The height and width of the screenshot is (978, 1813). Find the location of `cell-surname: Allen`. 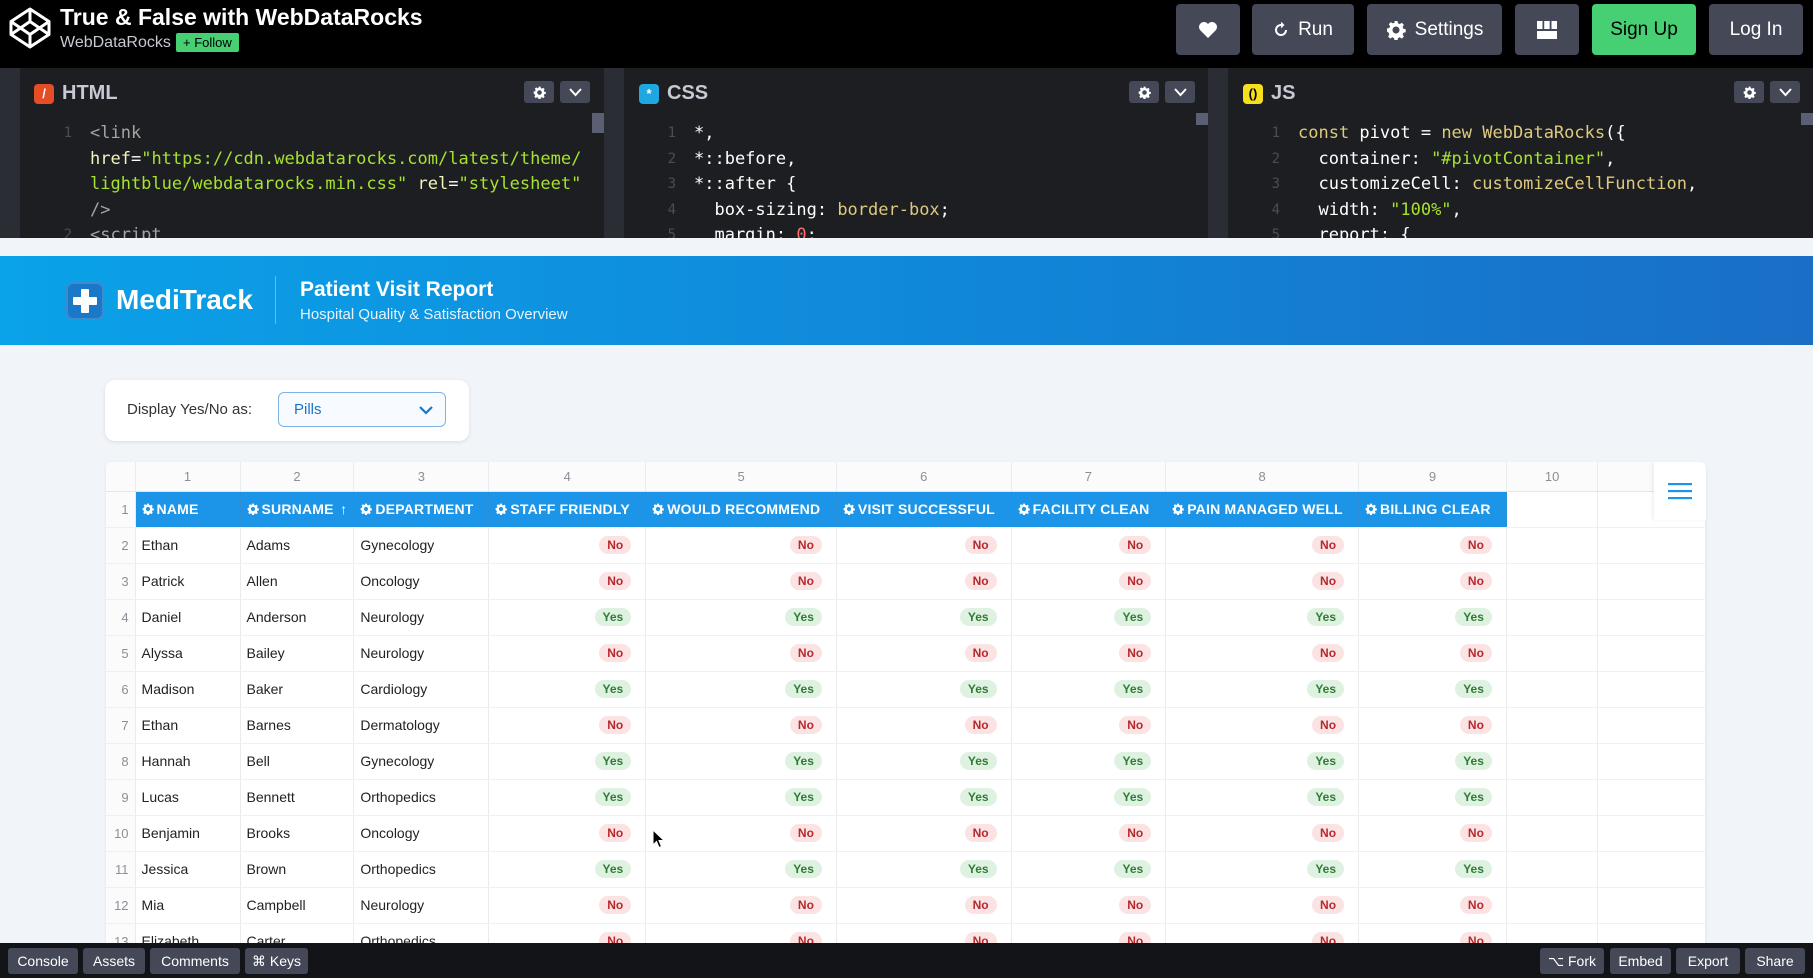

cell-surname: Allen is located at coordinates (297, 581).